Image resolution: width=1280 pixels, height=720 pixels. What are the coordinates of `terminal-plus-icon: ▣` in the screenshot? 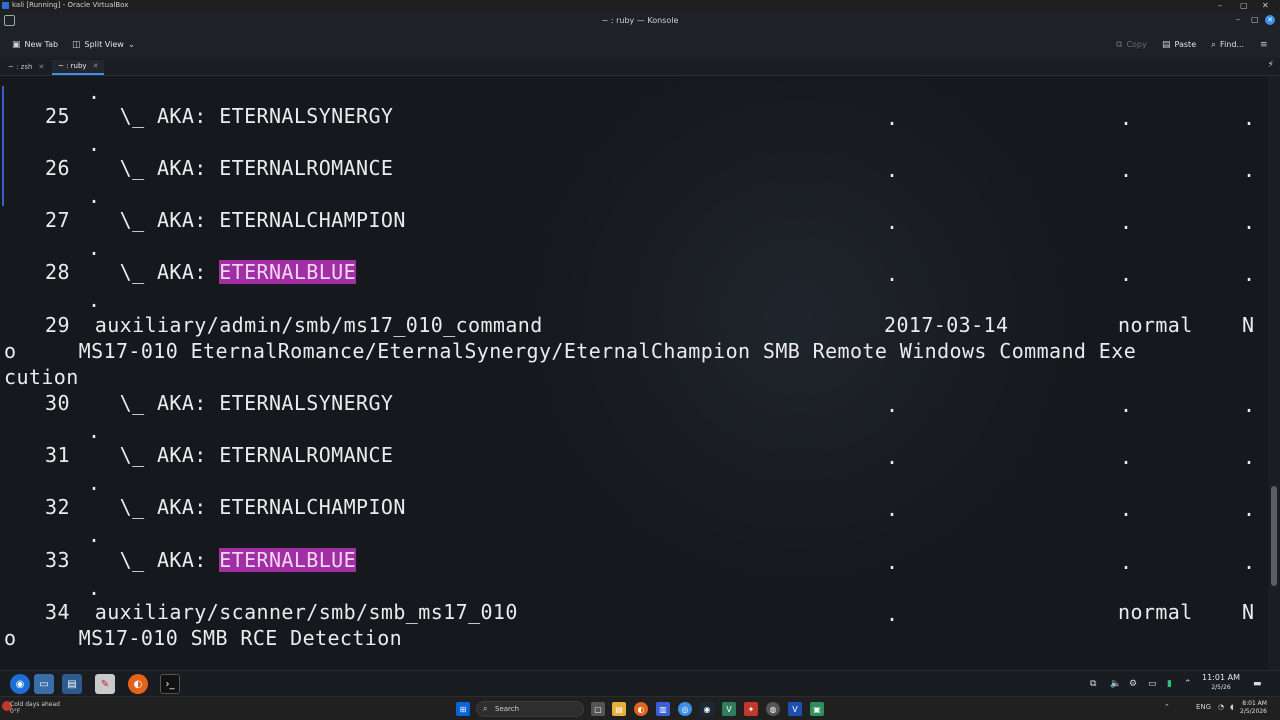 It's located at (16, 45).